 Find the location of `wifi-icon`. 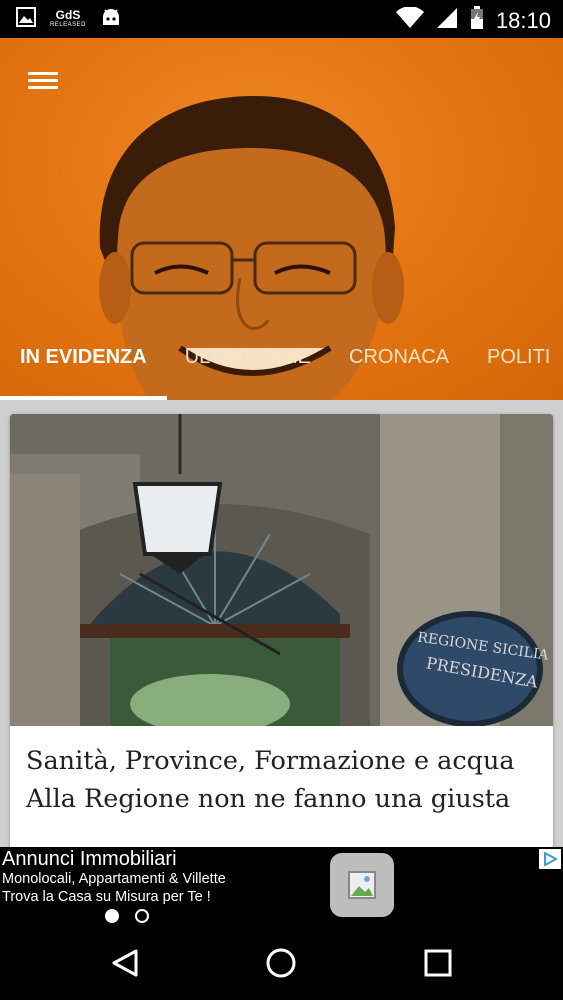

wifi-icon is located at coordinates (409, 20).